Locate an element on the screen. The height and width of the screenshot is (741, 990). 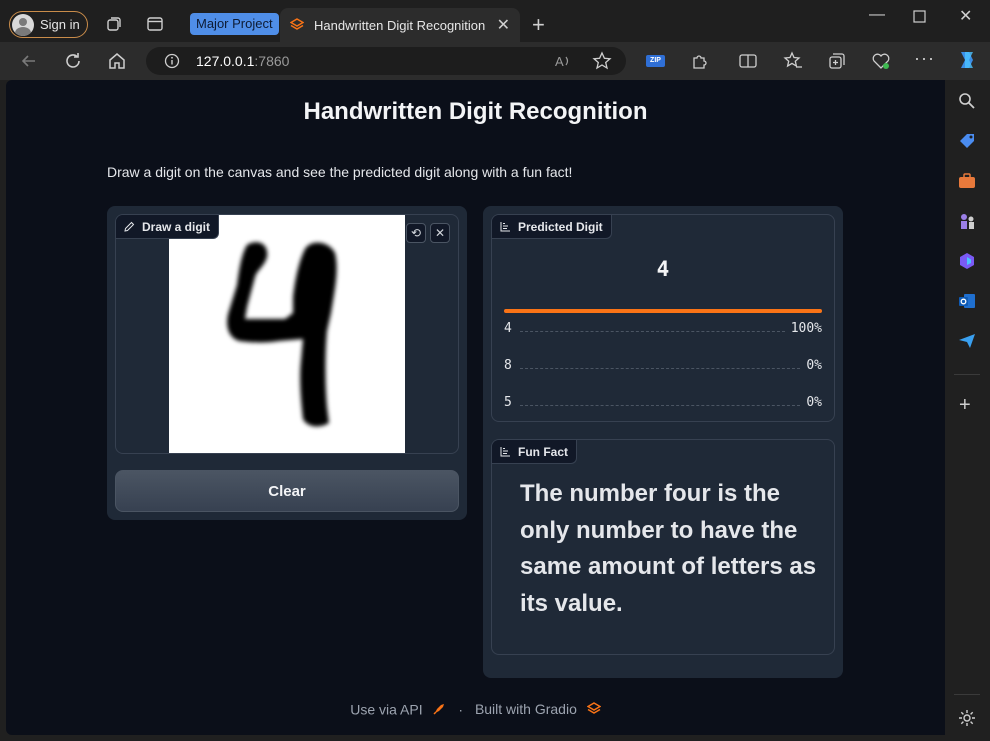
tab-group-label: Major Project is located at coordinates (234, 24).